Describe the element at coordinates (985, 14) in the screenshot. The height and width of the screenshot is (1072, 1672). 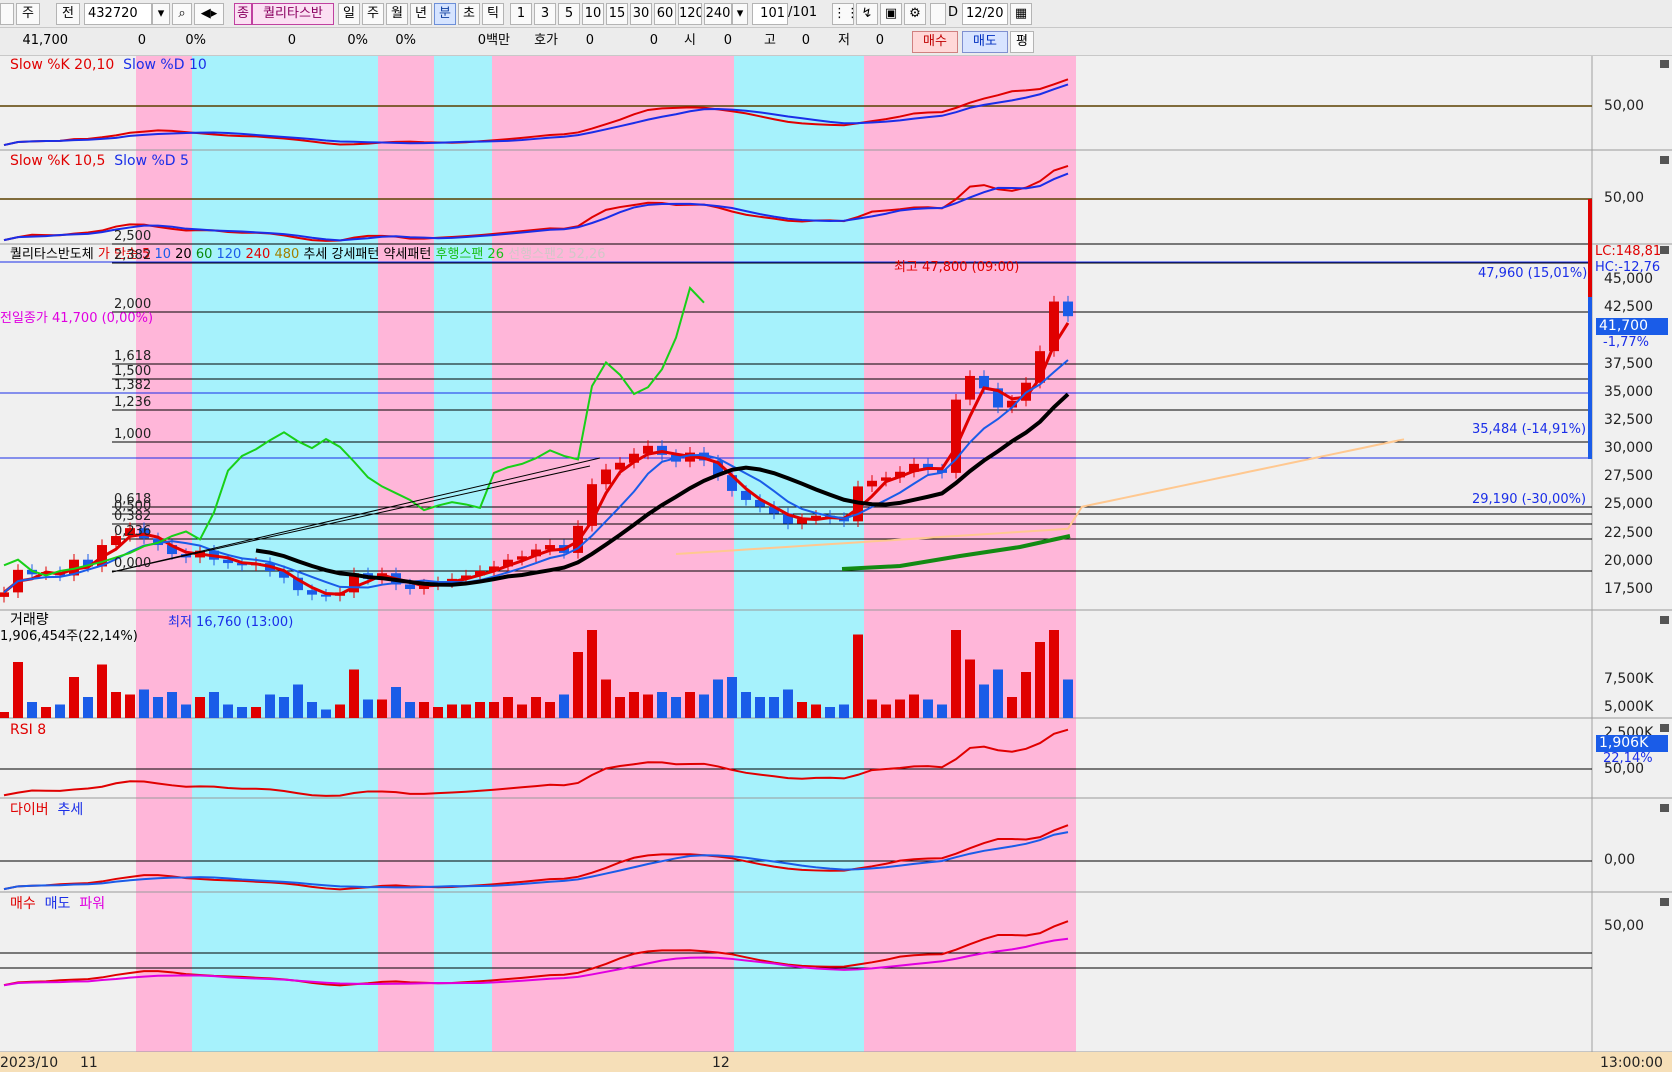
I see `date-input: 12/20` at that location.